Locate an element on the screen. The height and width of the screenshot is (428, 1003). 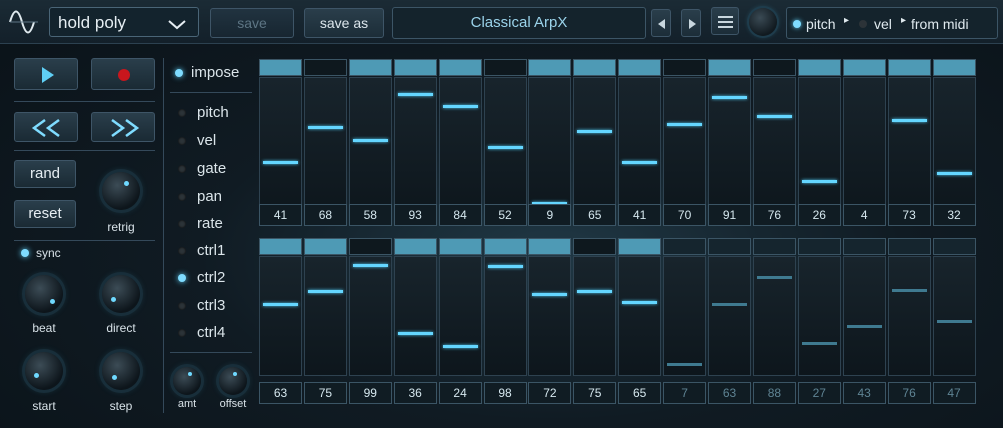
top-step-16: 32 is located at coordinates (954, 142).